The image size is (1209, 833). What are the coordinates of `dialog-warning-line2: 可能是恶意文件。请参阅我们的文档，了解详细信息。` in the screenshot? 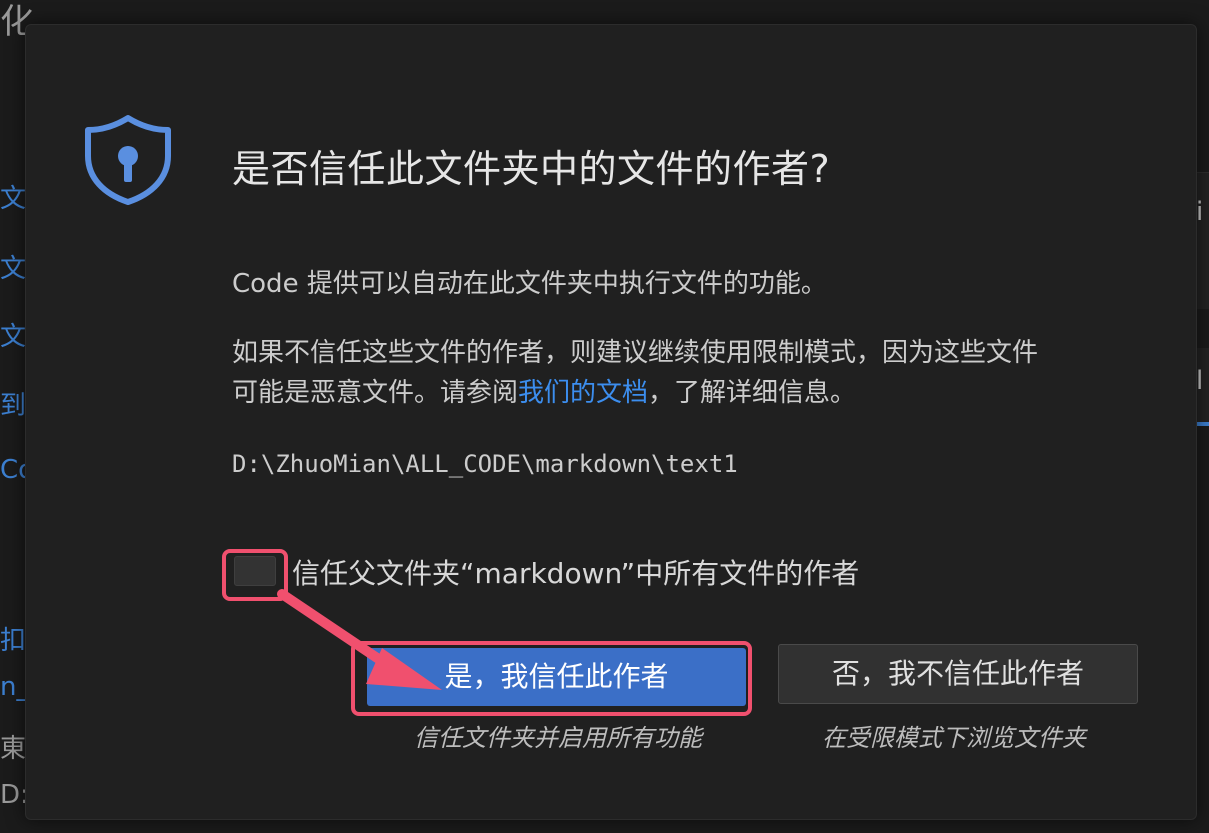 It's located at (544, 393).